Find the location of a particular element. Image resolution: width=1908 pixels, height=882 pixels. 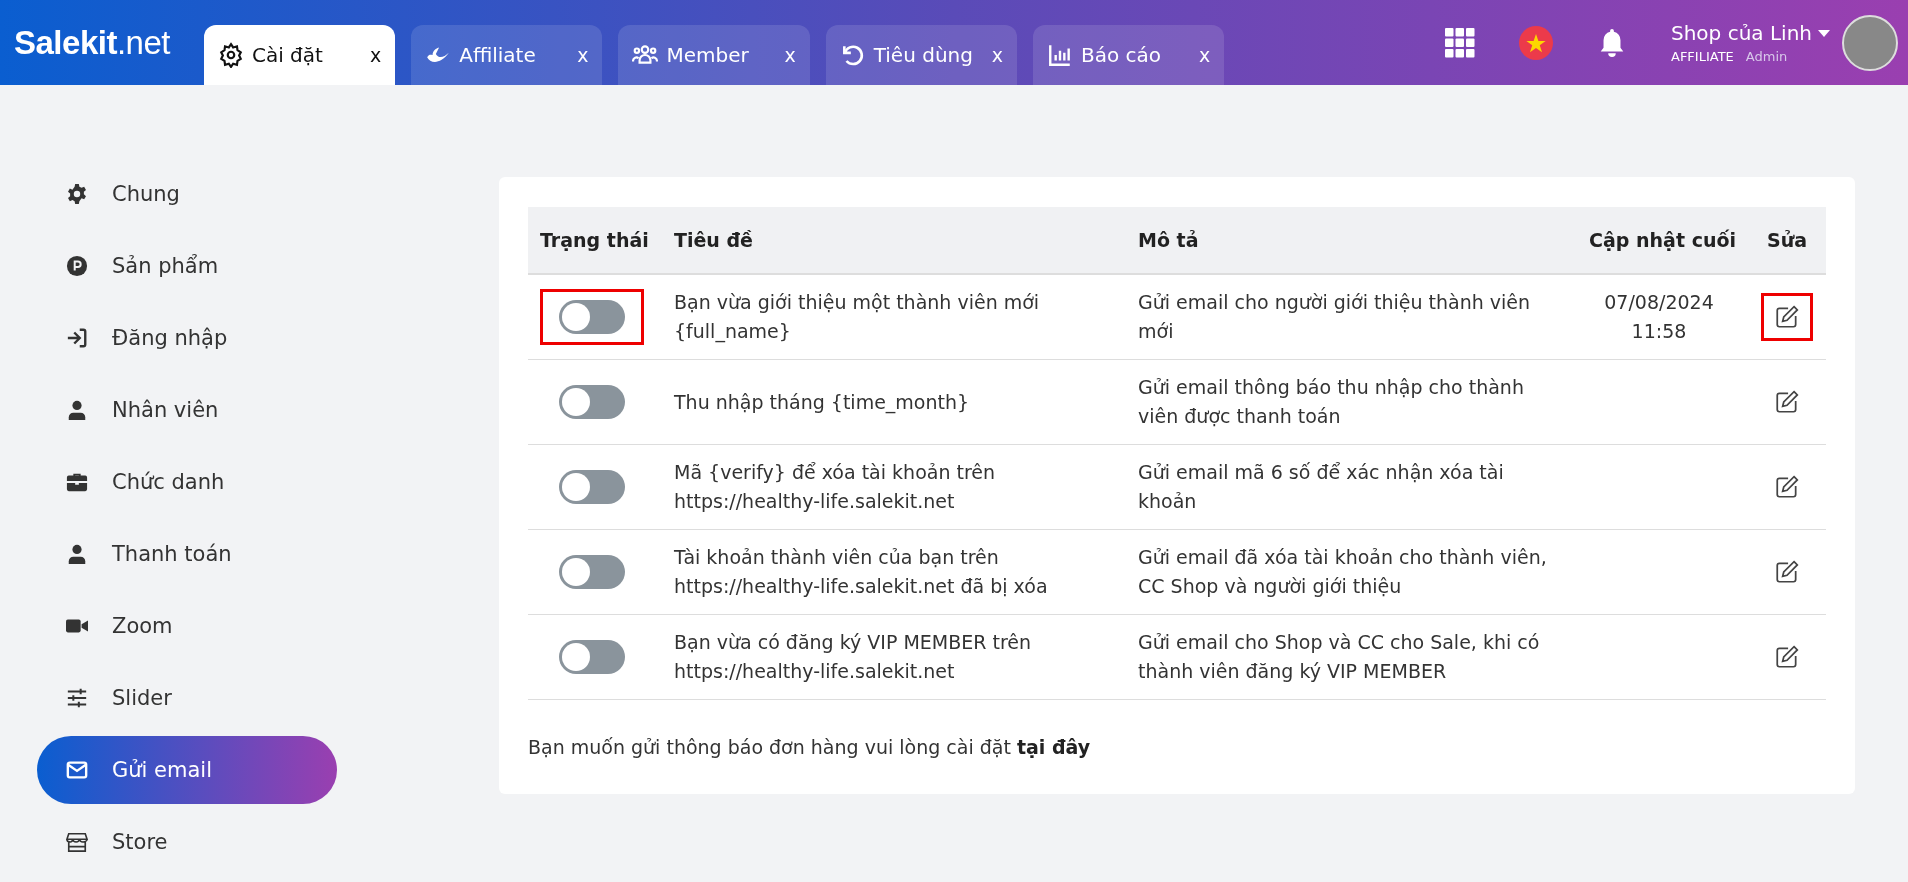

tab-label: Member is located at coordinates (708, 55).